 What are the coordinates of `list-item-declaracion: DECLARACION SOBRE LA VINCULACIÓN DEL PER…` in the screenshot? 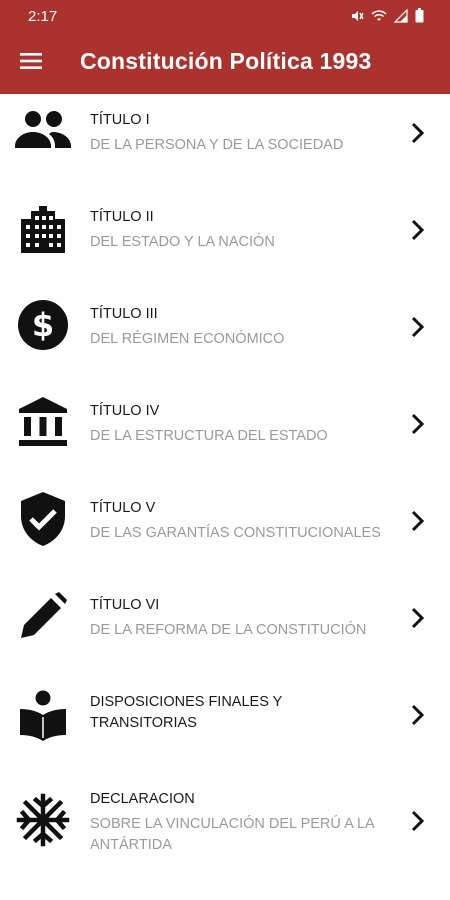 It's located at (225, 828).